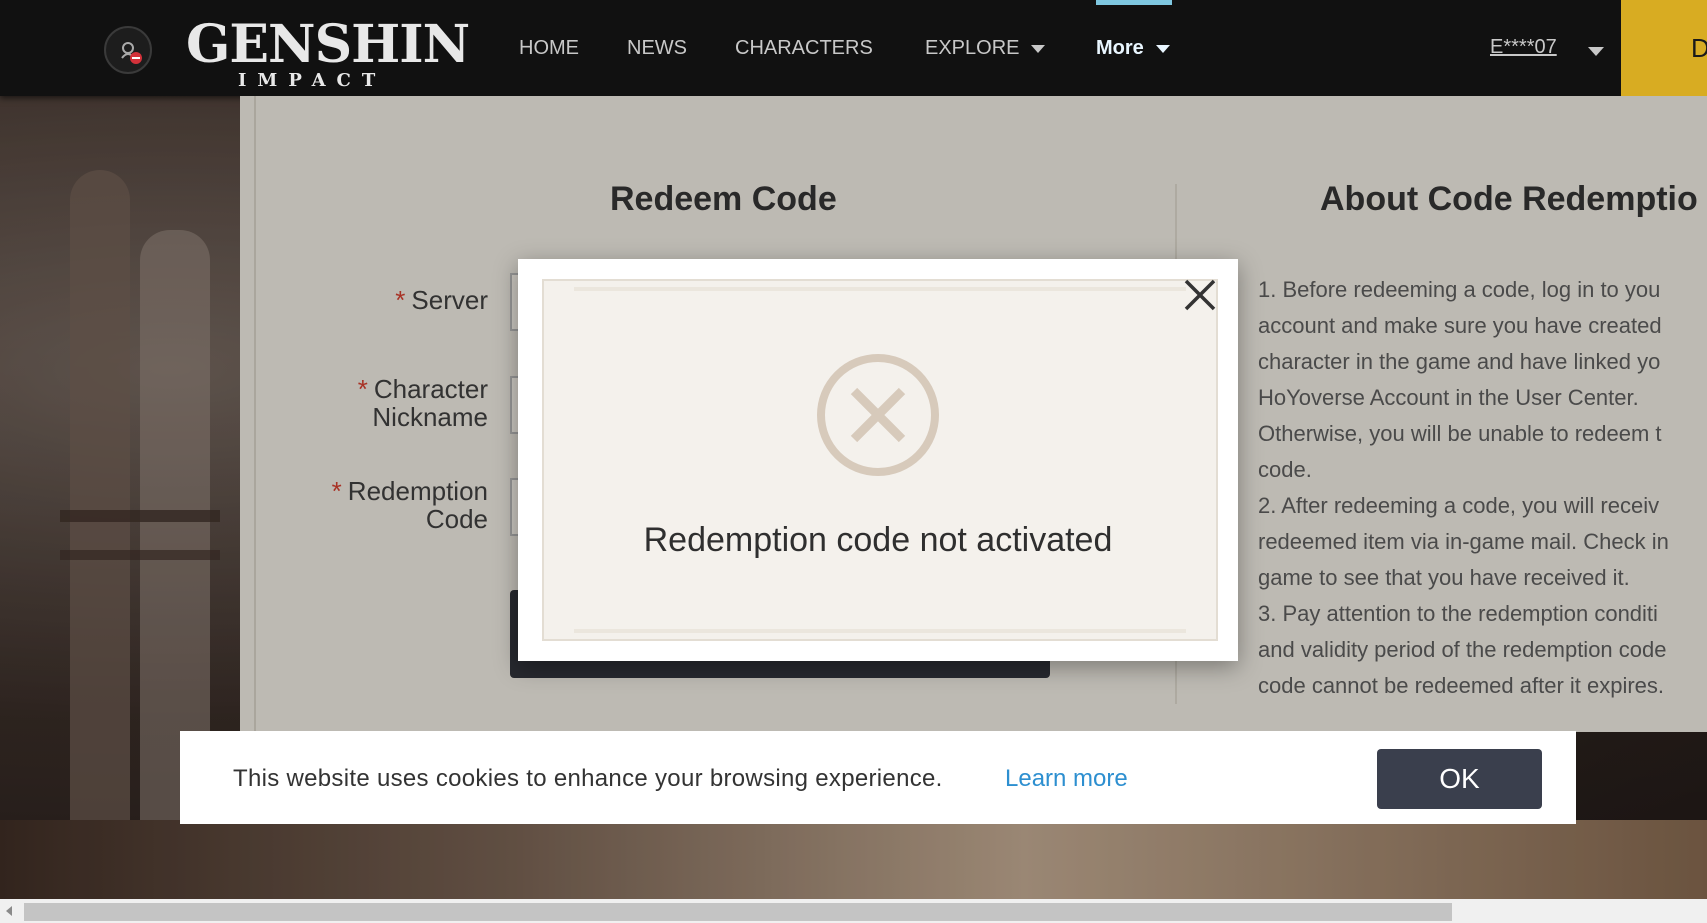 This screenshot has height=923, width=1707. What do you see at coordinates (972, 48) in the screenshot?
I see `nav-explore-label: EXPLORE` at bounding box center [972, 48].